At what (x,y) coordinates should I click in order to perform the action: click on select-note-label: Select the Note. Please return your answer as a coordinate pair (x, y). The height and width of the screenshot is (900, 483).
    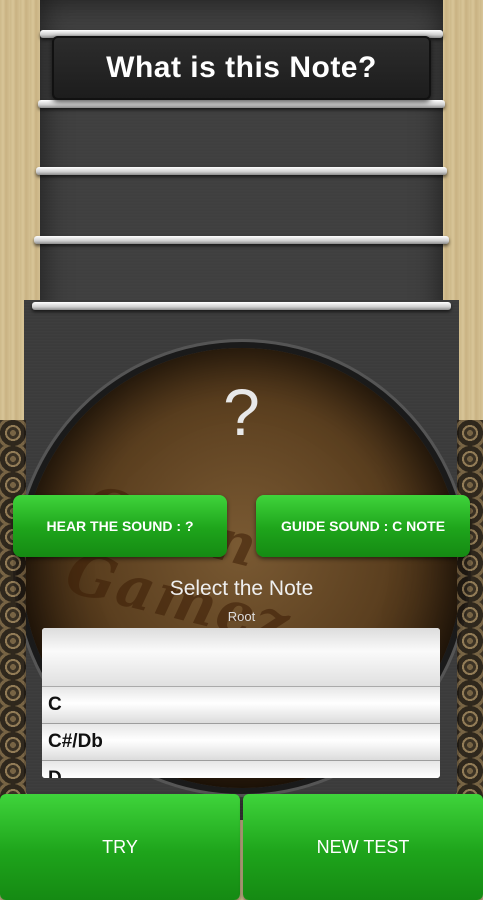
    Looking at the image, I should click on (241, 588).